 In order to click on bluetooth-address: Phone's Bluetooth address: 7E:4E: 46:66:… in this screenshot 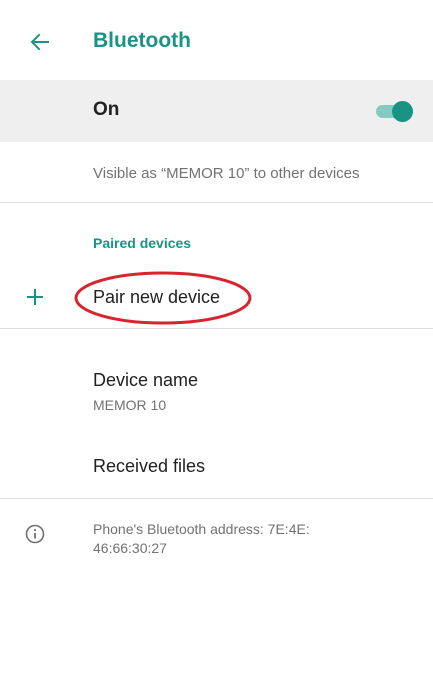, I will do `click(243, 539)`.